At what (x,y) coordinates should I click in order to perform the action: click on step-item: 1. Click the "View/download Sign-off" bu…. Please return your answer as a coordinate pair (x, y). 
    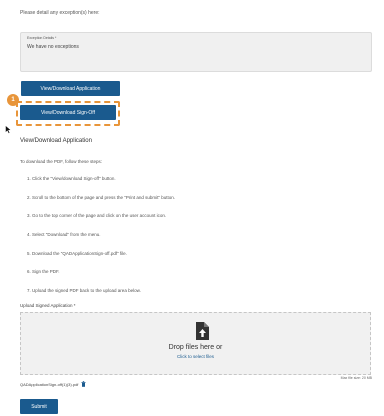
    Looking at the image, I should click on (71, 178).